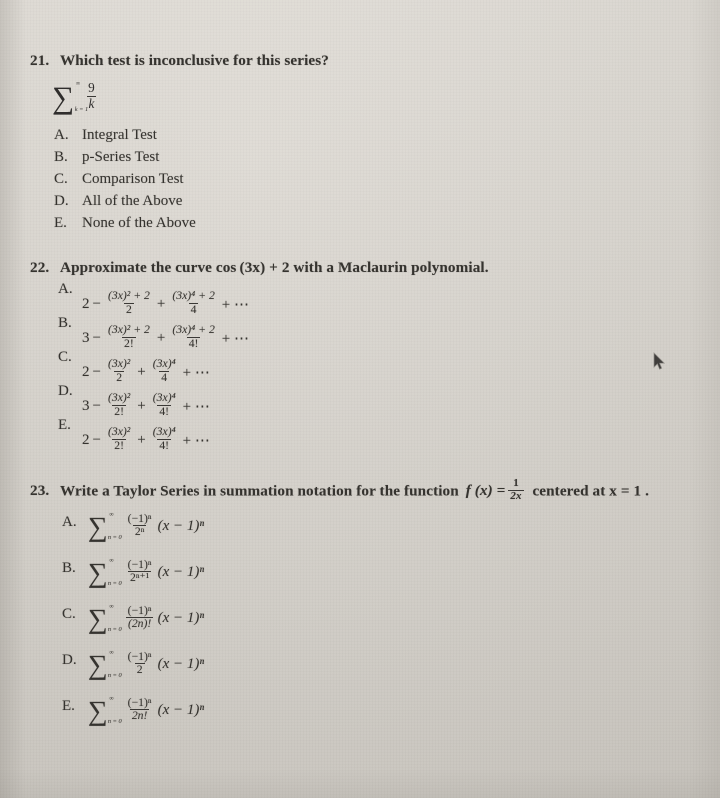 This screenshot has height=798, width=720. What do you see at coordinates (404, 619) in the screenshot?
I see `choice-expression: ∞ ∑ n = 0 (−1)ⁿ (2n)! (x − 1)ⁿ` at bounding box center [404, 619].